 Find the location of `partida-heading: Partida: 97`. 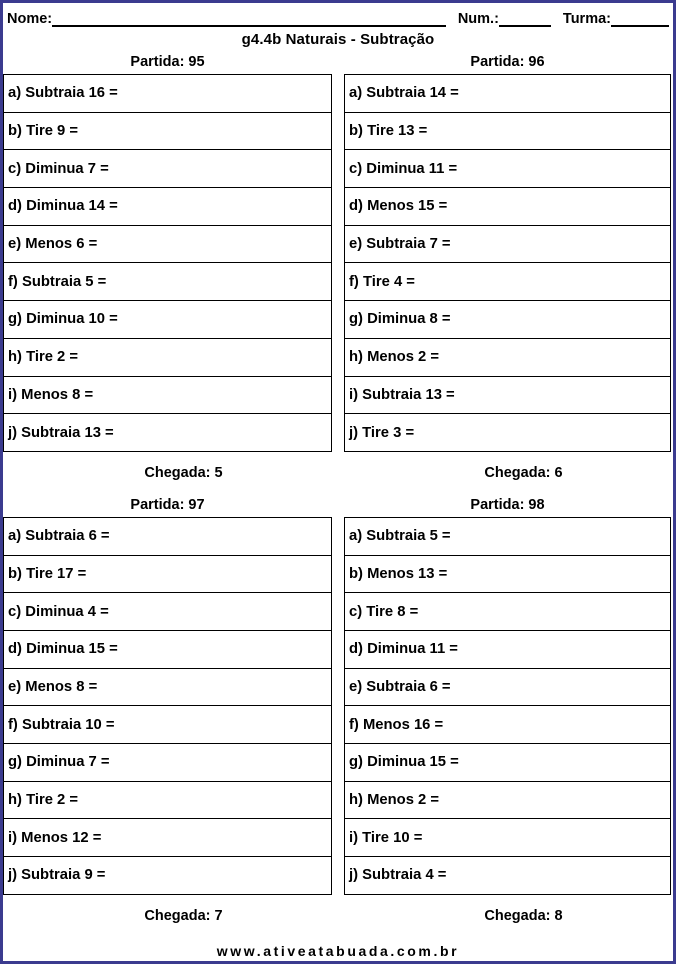

partida-heading: Partida: 97 is located at coordinates (167, 504).